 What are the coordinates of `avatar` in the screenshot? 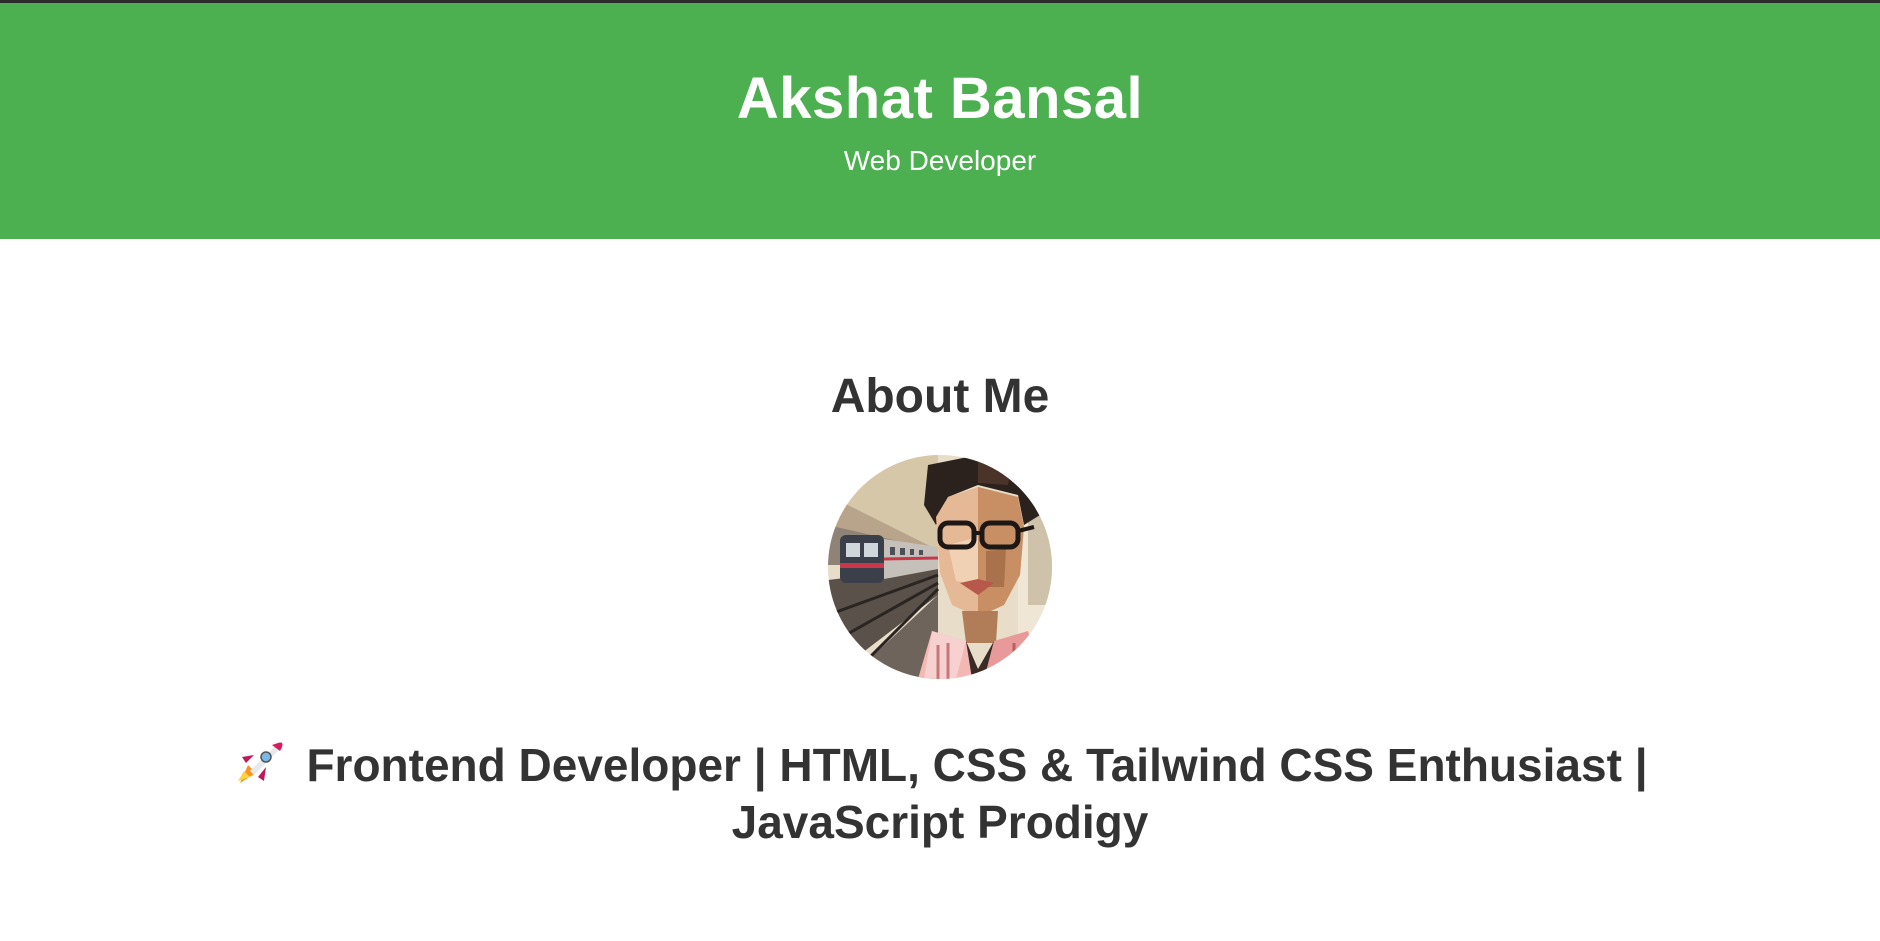 It's located at (940, 567).